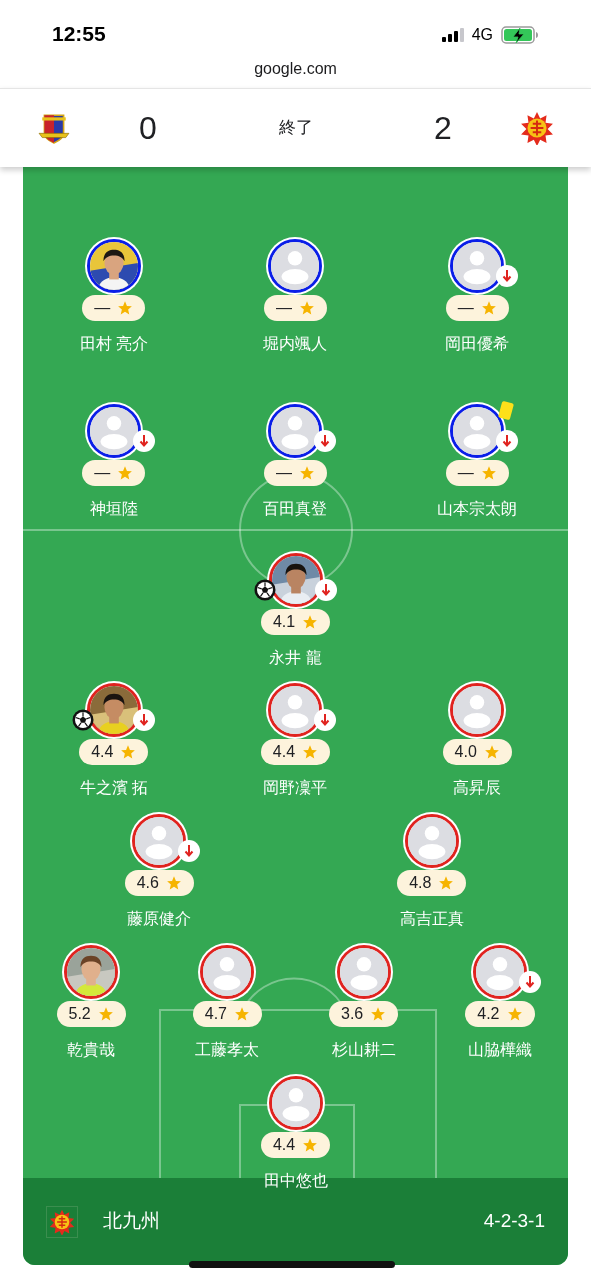  What do you see at coordinates (477, 788) in the screenshot?
I see `player-name: 高昇辰` at bounding box center [477, 788].